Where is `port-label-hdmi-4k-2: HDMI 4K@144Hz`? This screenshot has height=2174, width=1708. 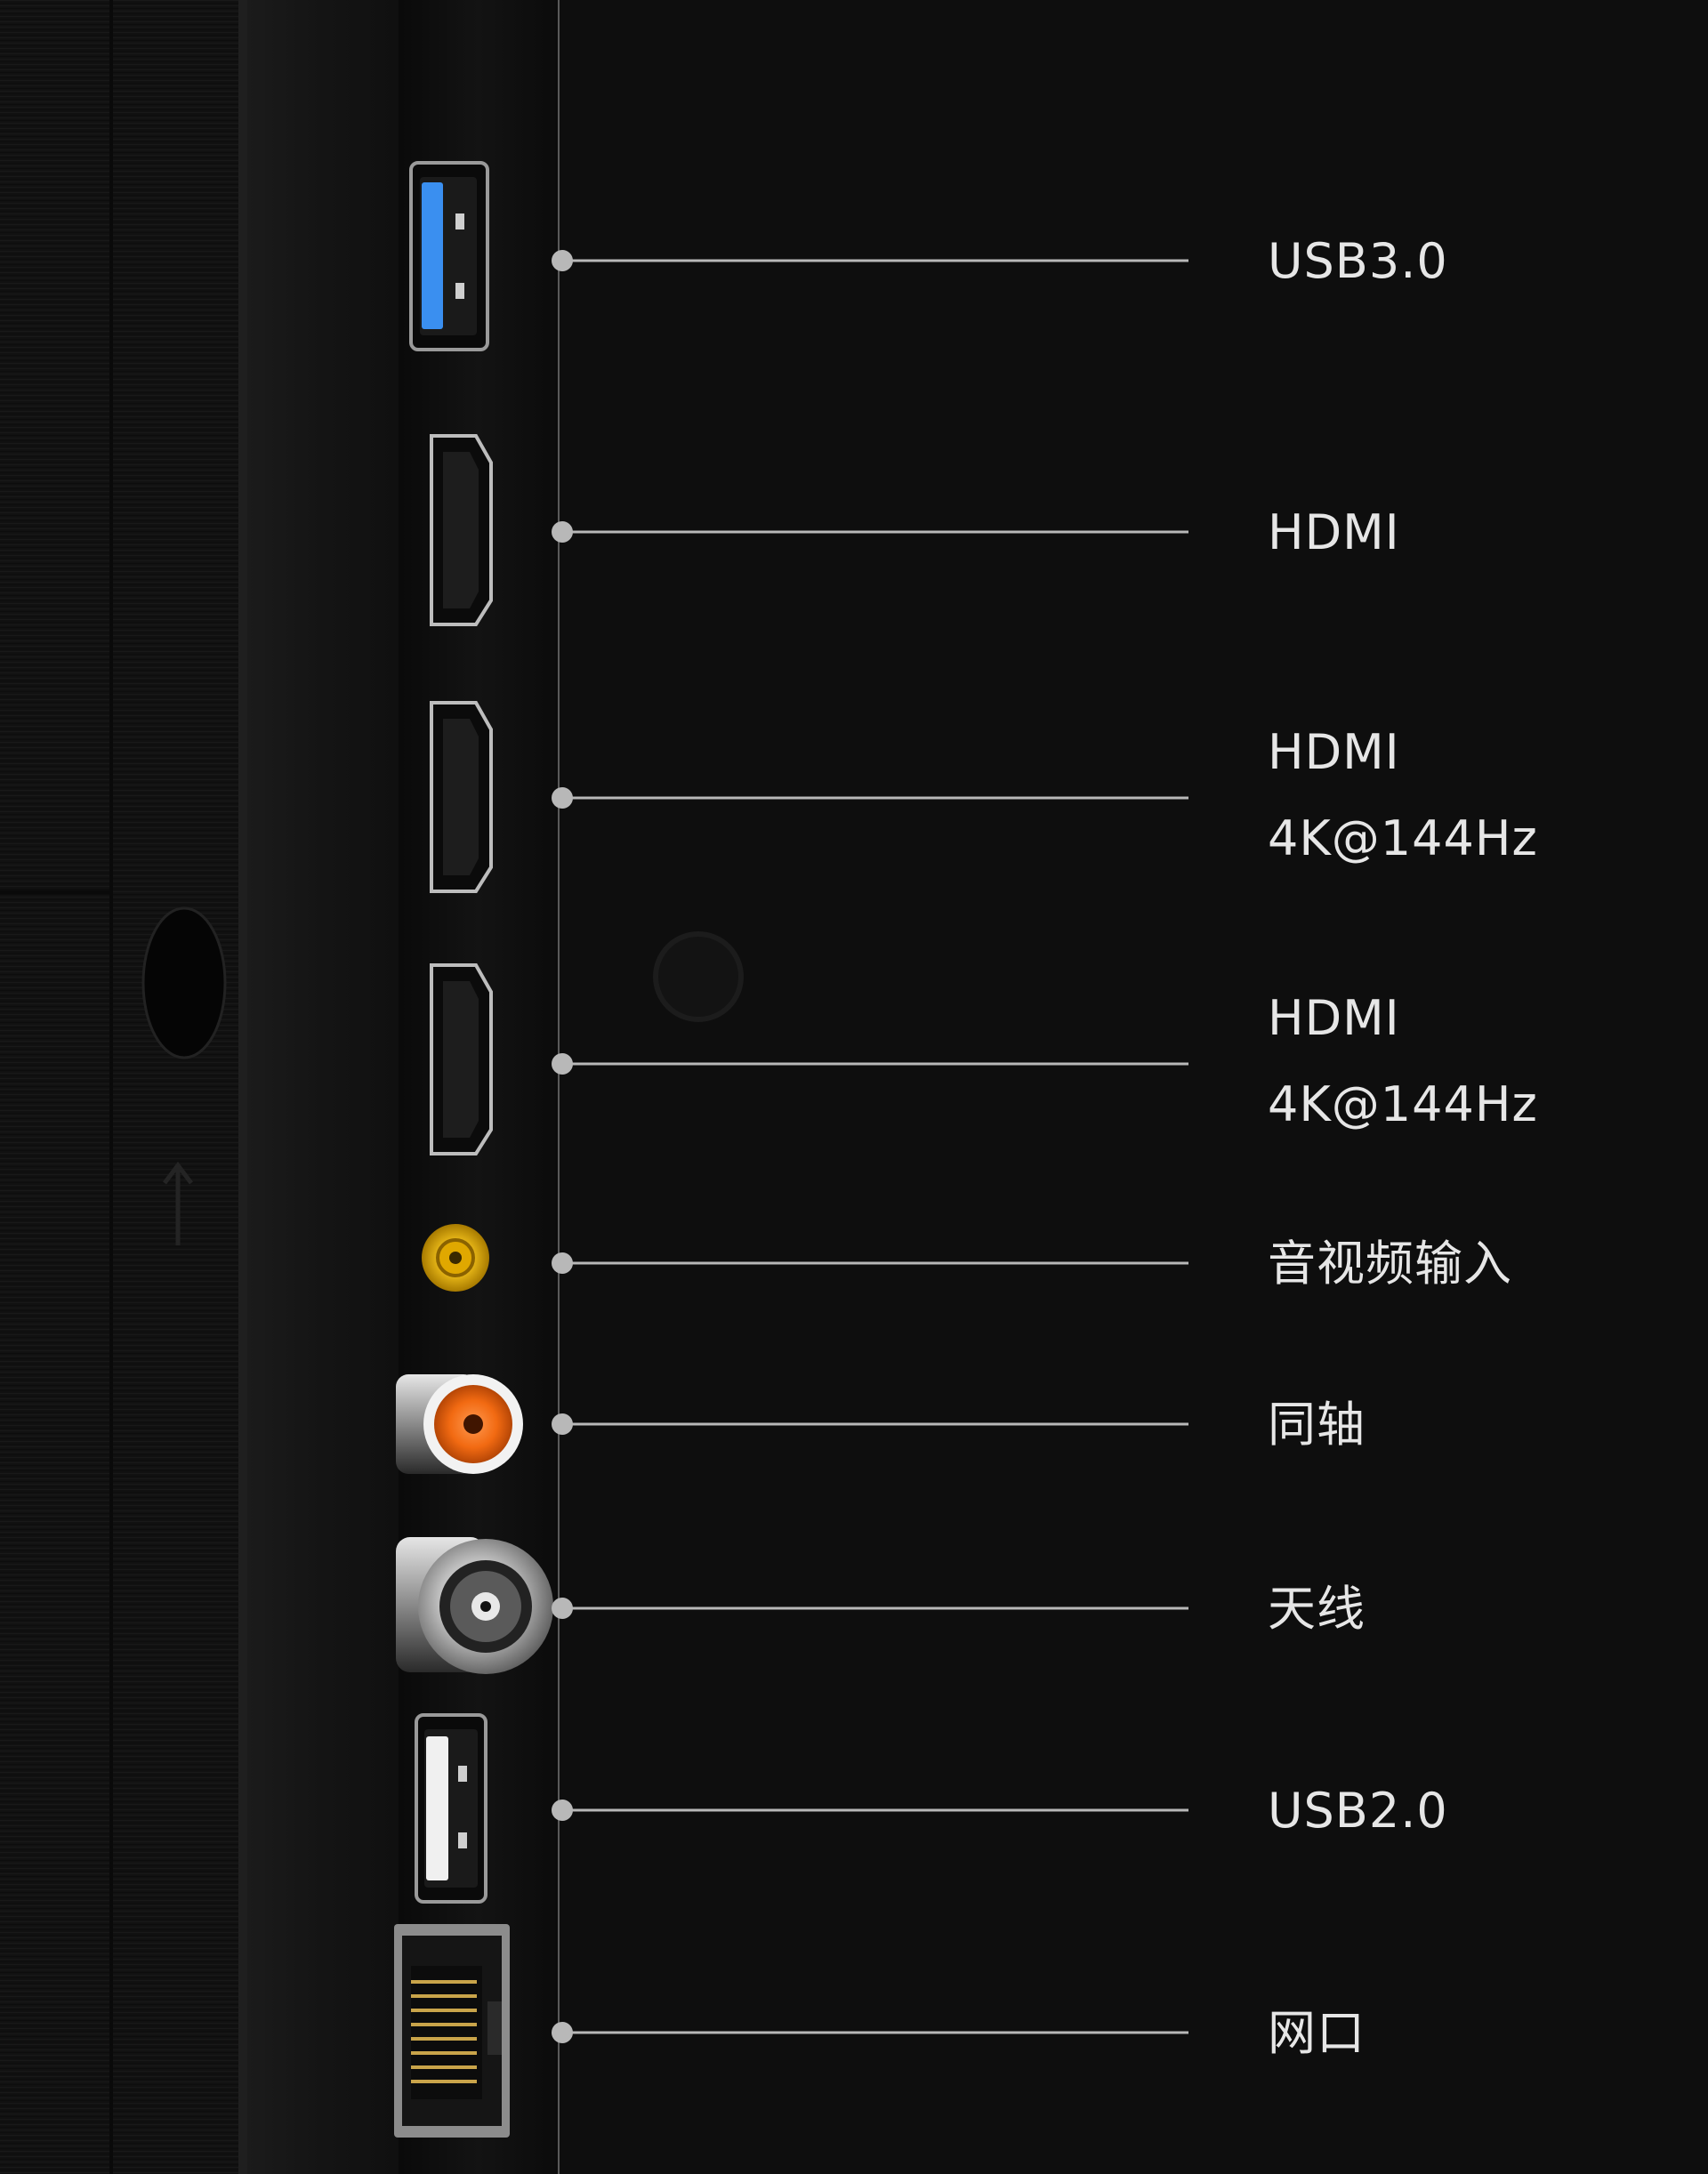 port-label-hdmi-4k-2: HDMI 4K@144Hz is located at coordinates (1403, 1061).